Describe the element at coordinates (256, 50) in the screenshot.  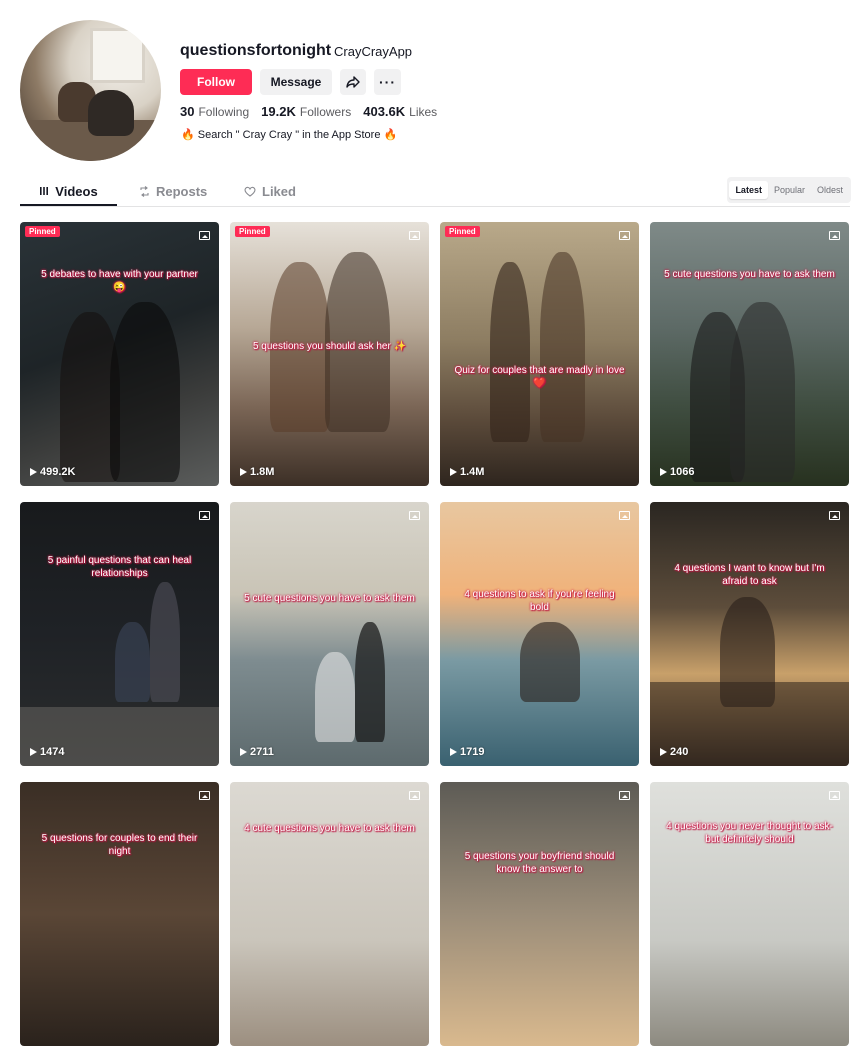
I see `profile-username: questionsfortonight` at that location.